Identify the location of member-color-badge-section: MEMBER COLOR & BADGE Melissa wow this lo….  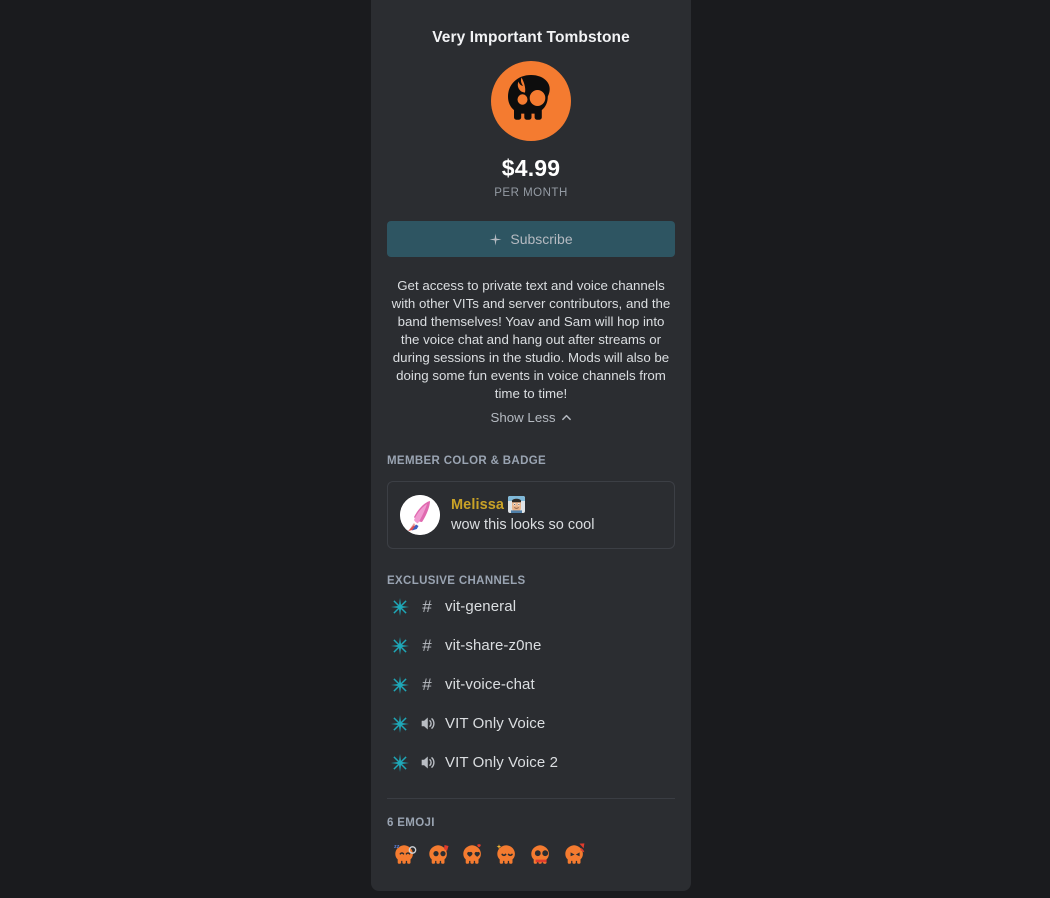
(531, 502).